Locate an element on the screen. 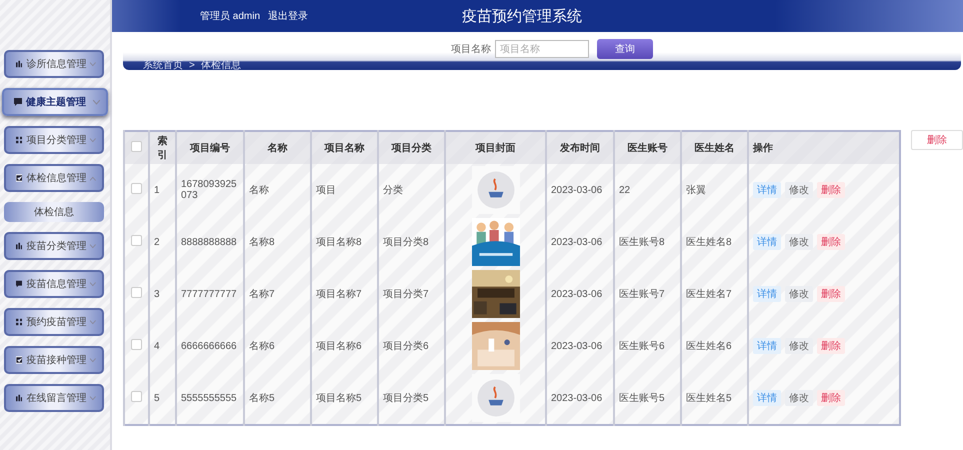  checkbox-icon is located at coordinates (19, 178).